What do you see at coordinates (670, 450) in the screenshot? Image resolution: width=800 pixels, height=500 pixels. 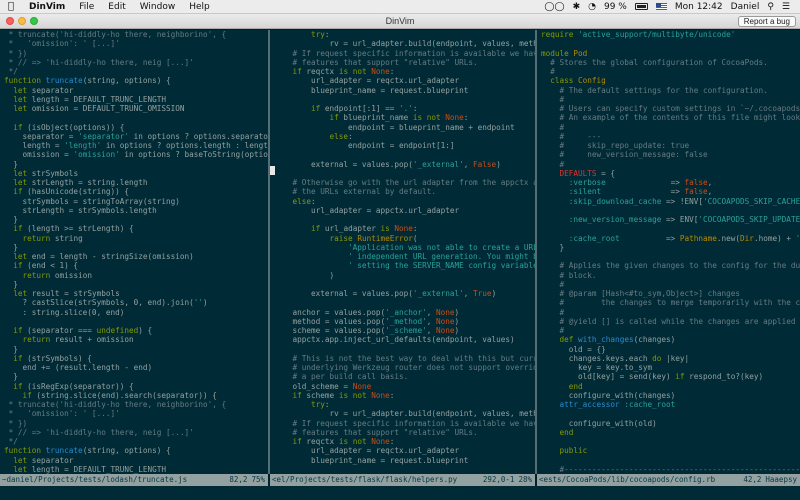 I see `code-line: public` at bounding box center [670, 450].